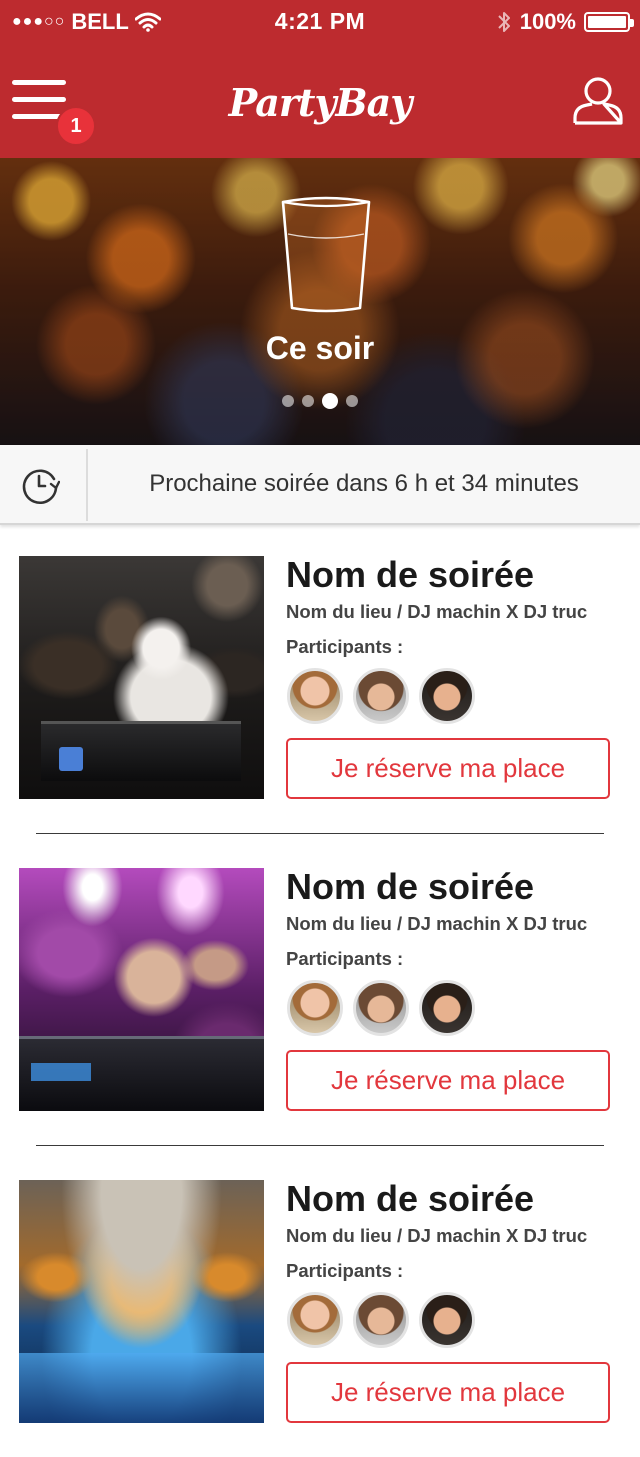 This screenshot has height=1457, width=640. I want to click on battery-icon, so click(609, 22).